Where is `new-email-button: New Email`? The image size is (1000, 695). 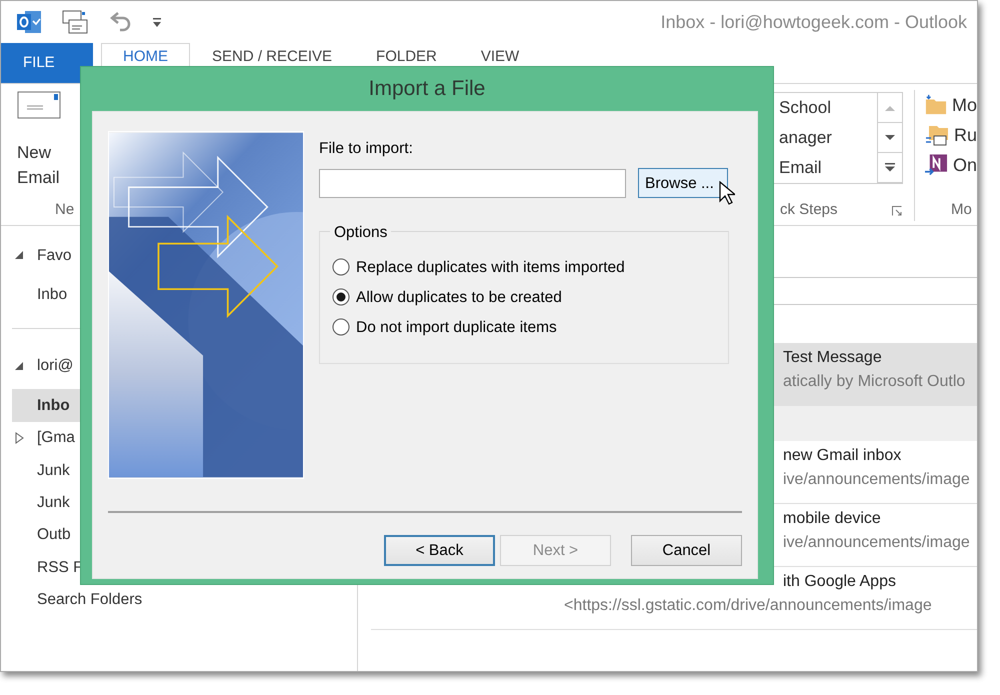
new-email-button: New Email is located at coordinates (42, 140).